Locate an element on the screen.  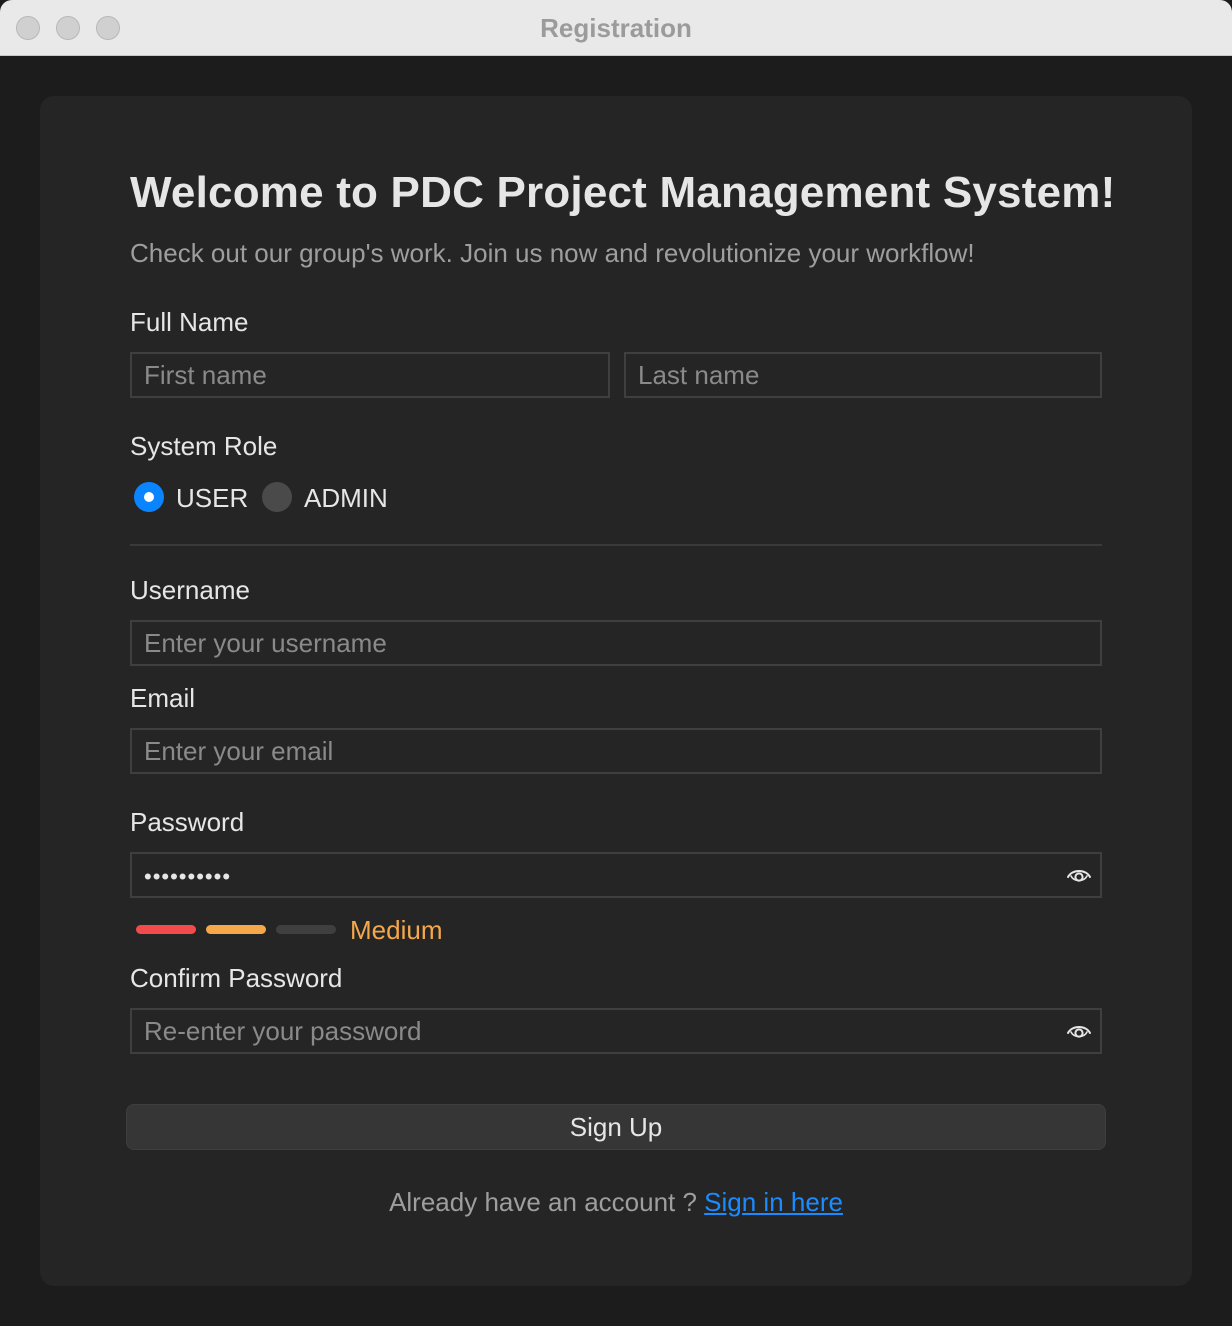
window-title: Registration is located at coordinates (616, 28).